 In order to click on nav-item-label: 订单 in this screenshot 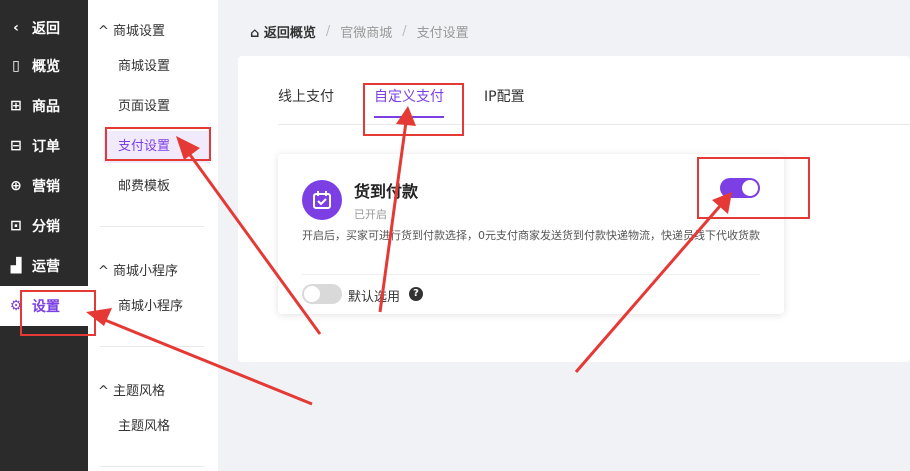, I will do `click(46, 147)`.